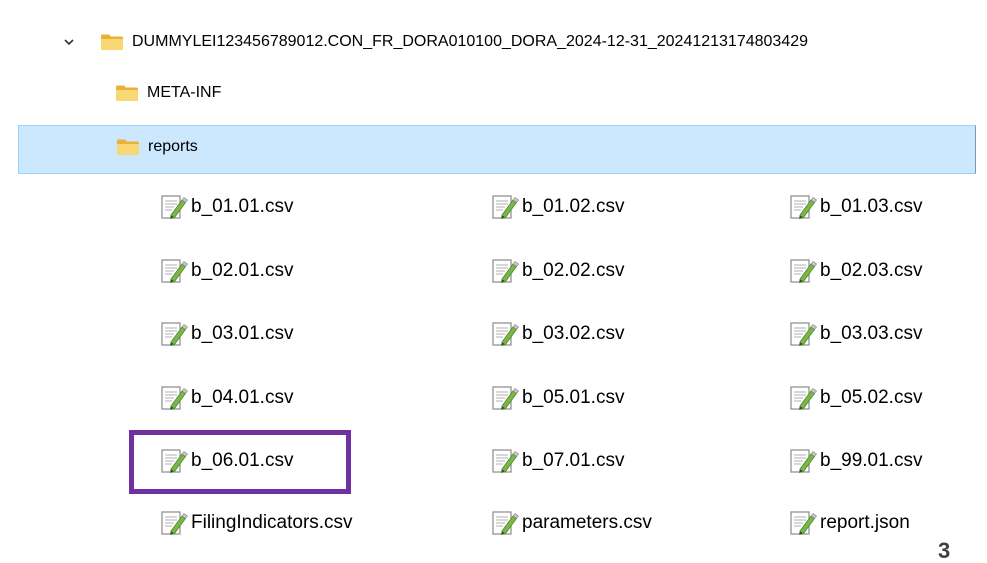 Image resolution: width=987 pixels, height=563 pixels. I want to click on file-label: b_07.01.csv, so click(573, 460).